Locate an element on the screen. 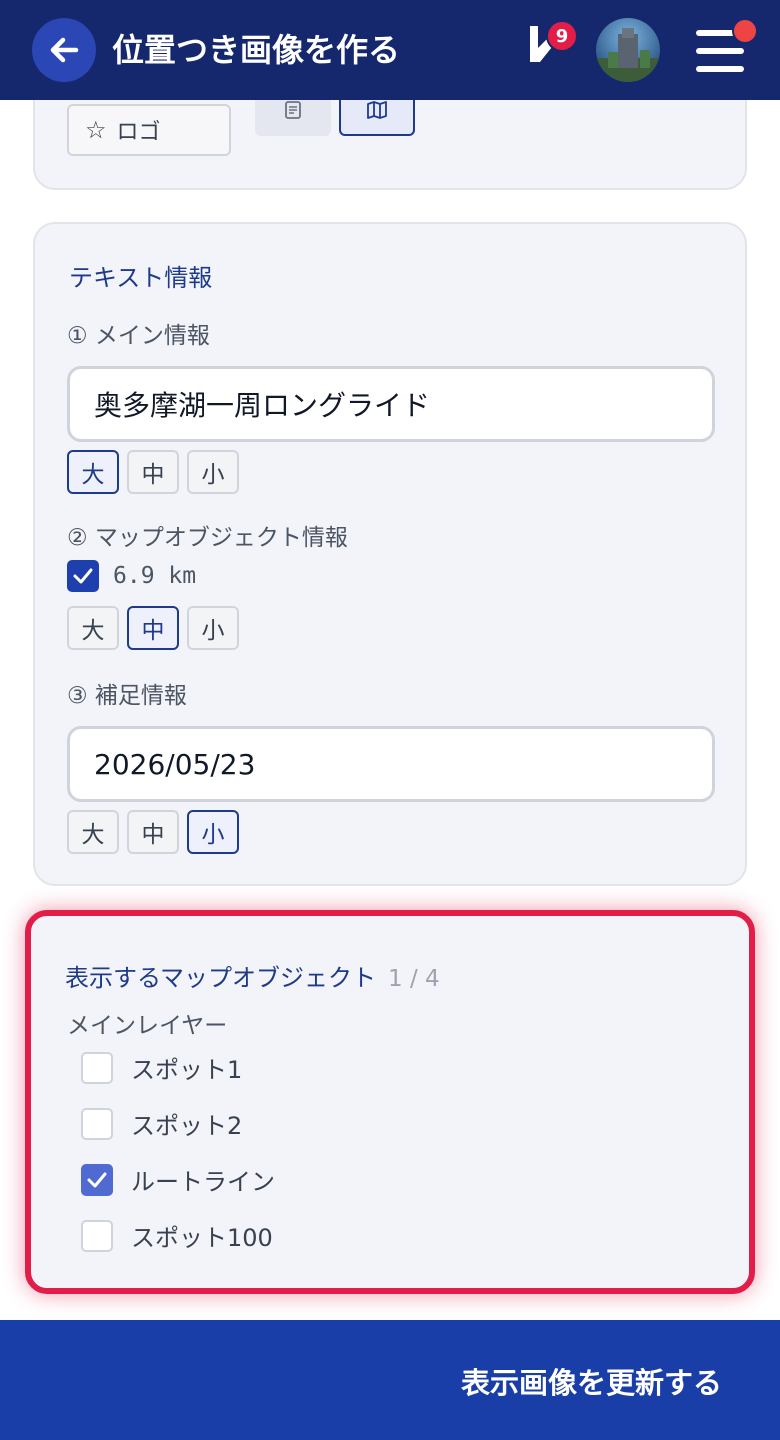 This screenshot has width=780, height=1440. avatar-image is located at coordinates (628, 55).